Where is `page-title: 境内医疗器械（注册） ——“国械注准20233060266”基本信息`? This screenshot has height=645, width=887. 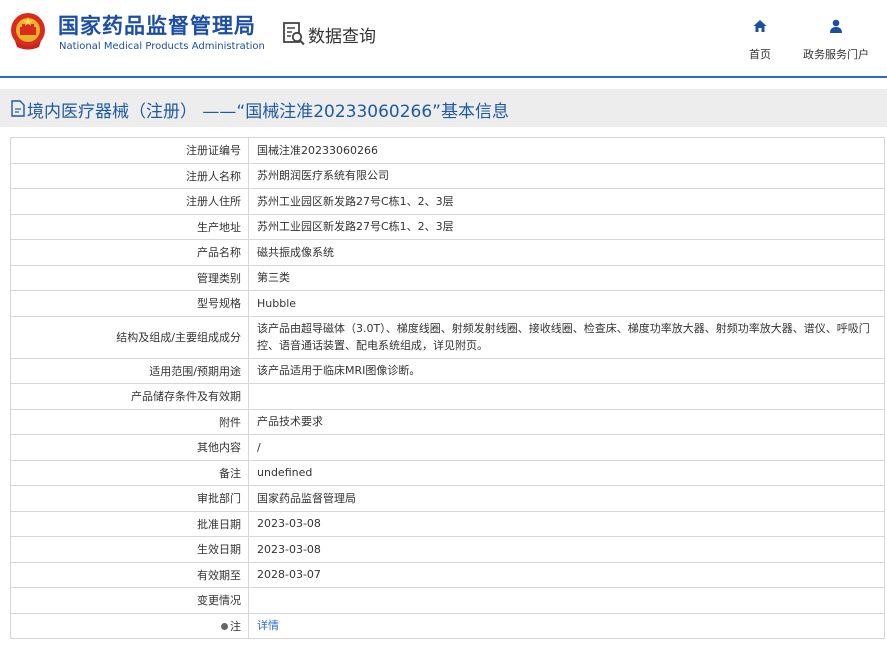 page-title: 境内医疗器械（注册） ——“国械注准20233060266”基本信息 is located at coordinates (268, 112).